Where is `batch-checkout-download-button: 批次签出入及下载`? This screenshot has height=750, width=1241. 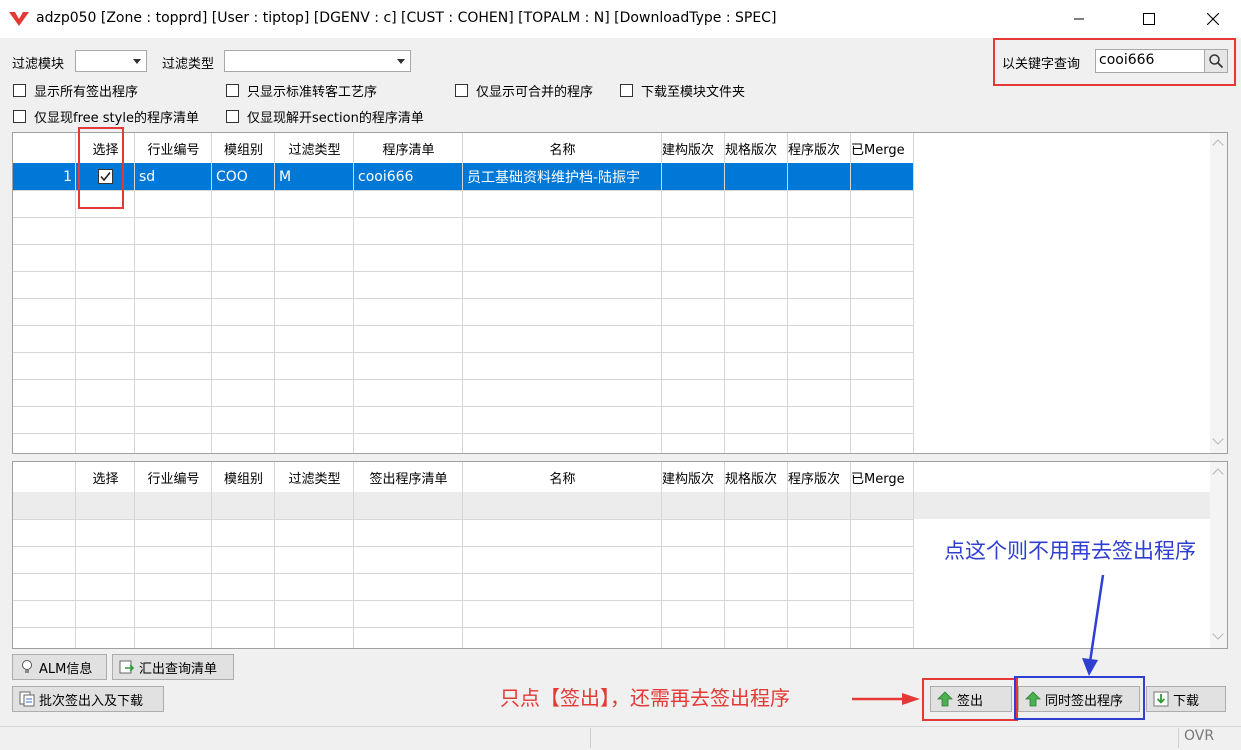
batch-checkout-download-button: 批次签出入及下载 is located at coordinates (88, 699).